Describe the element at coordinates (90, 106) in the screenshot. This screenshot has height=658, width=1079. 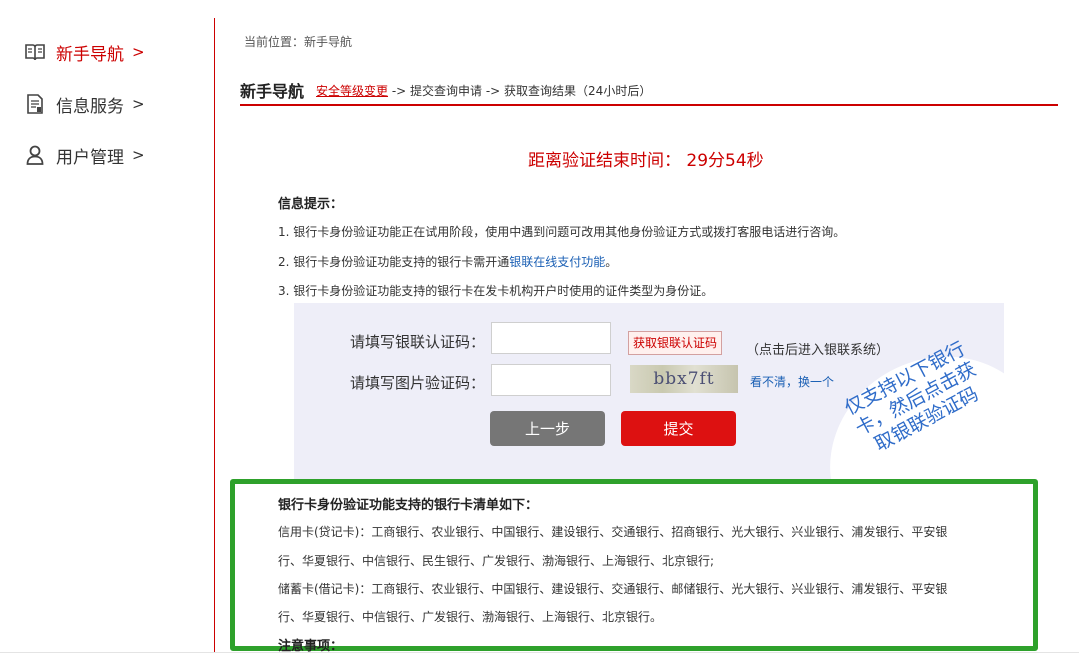
I see `sidebar-item-label: 信息服务` at that location.